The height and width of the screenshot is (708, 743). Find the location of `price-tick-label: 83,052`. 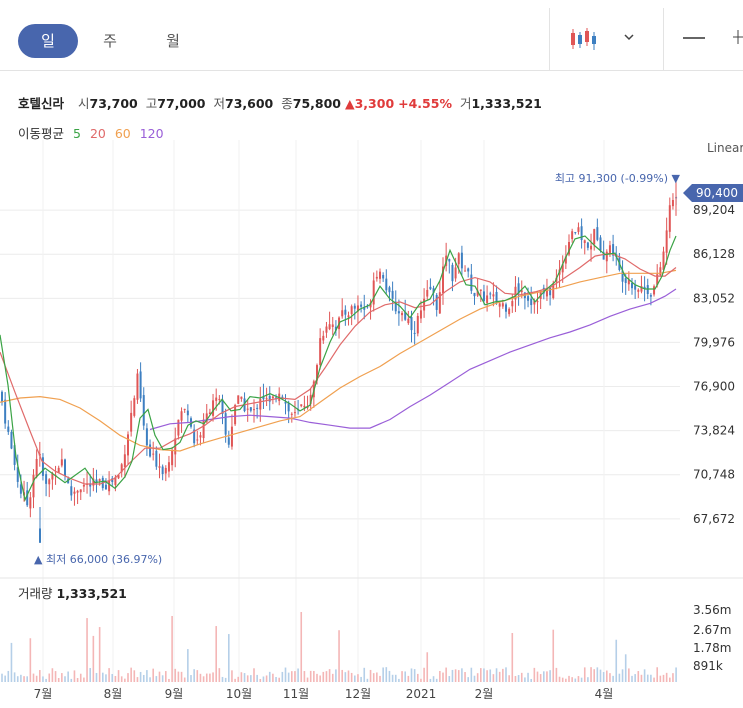

price-tick-label: 83,052 is located at coordinates (714, 298).